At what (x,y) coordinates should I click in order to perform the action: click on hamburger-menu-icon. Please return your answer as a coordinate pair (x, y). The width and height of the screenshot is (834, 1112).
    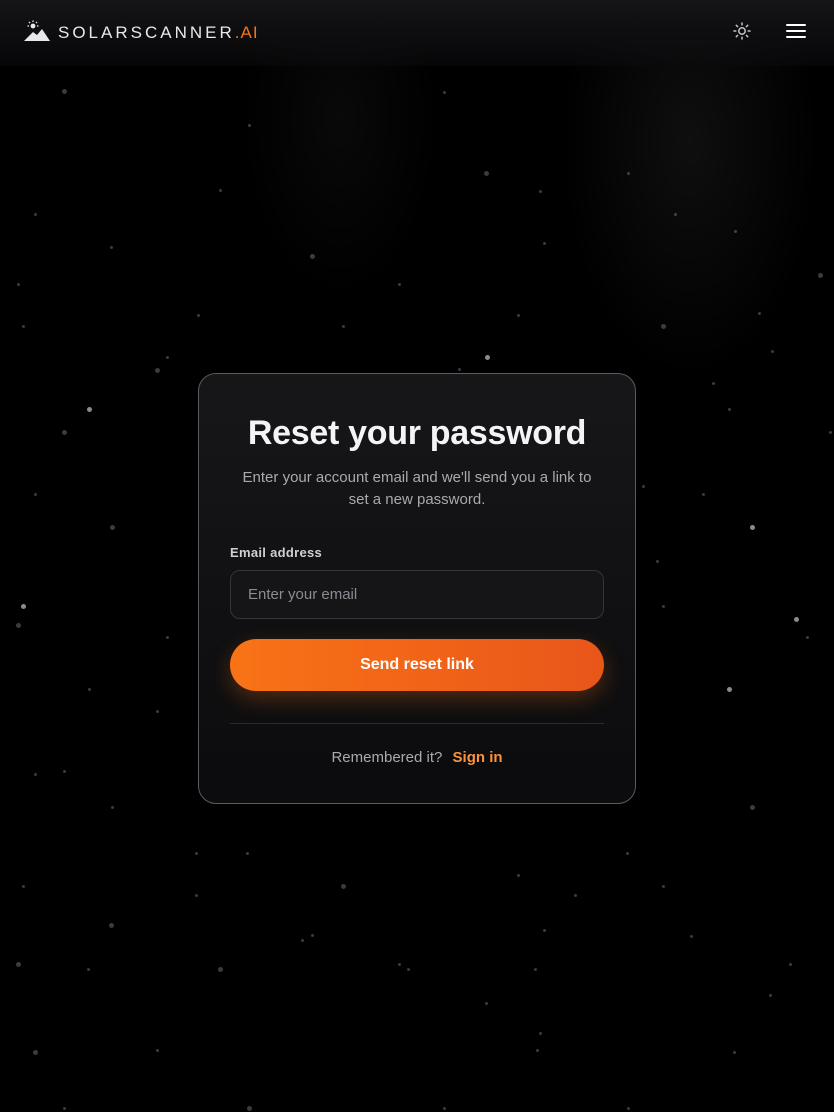
    Looking at the image, I should click on (796, 33).